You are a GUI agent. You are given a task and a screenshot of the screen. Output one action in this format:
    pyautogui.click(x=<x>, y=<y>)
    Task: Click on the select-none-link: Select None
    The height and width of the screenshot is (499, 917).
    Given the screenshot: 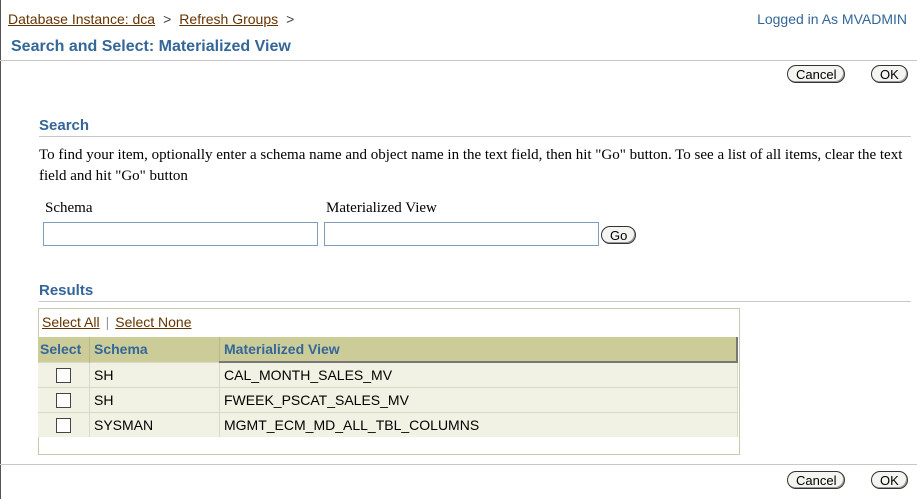 What is the action you would take?
    pyautogui.click(x=153, y=322)
    